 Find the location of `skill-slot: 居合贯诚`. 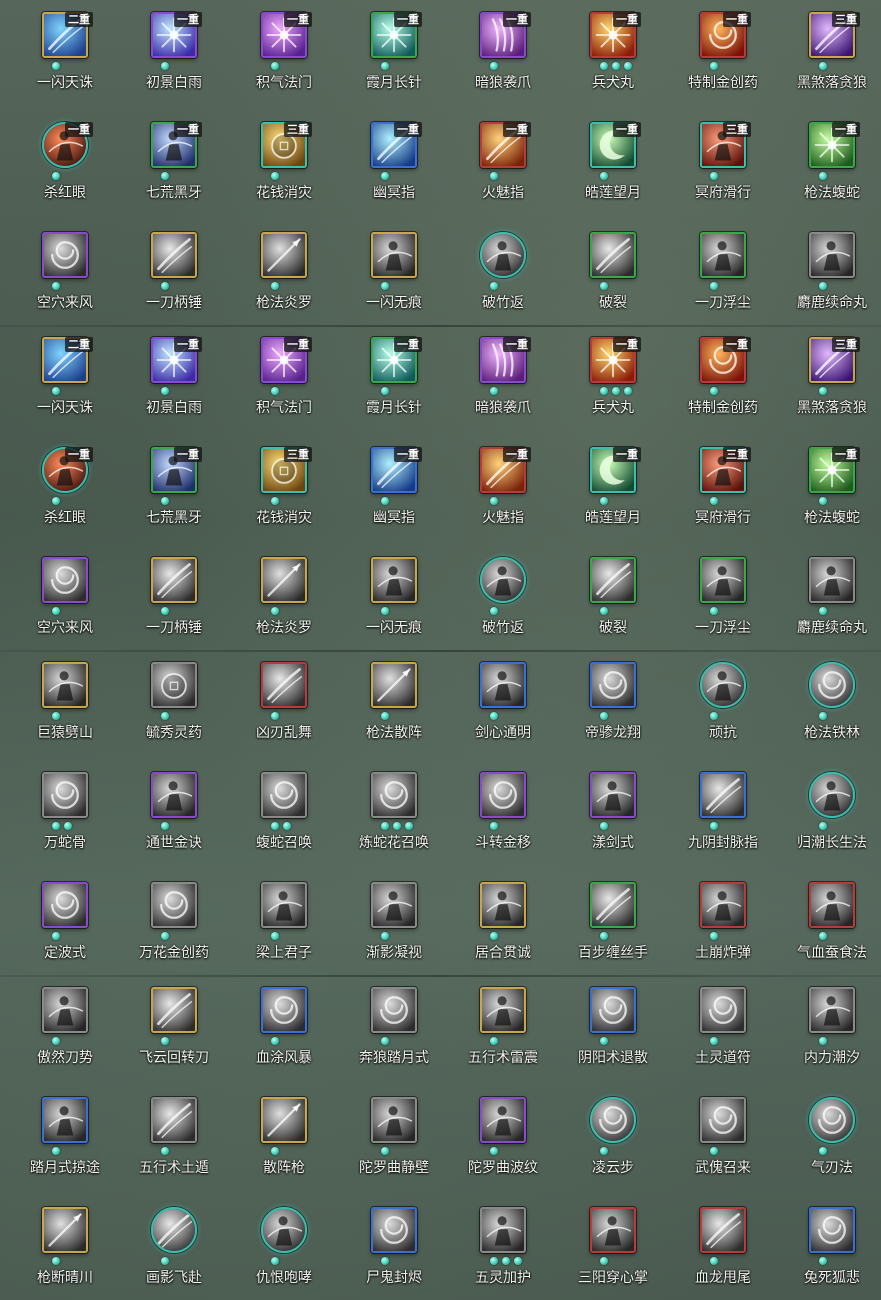

skill-slot: 居合贯诚 is located at coordinates (503, 925).